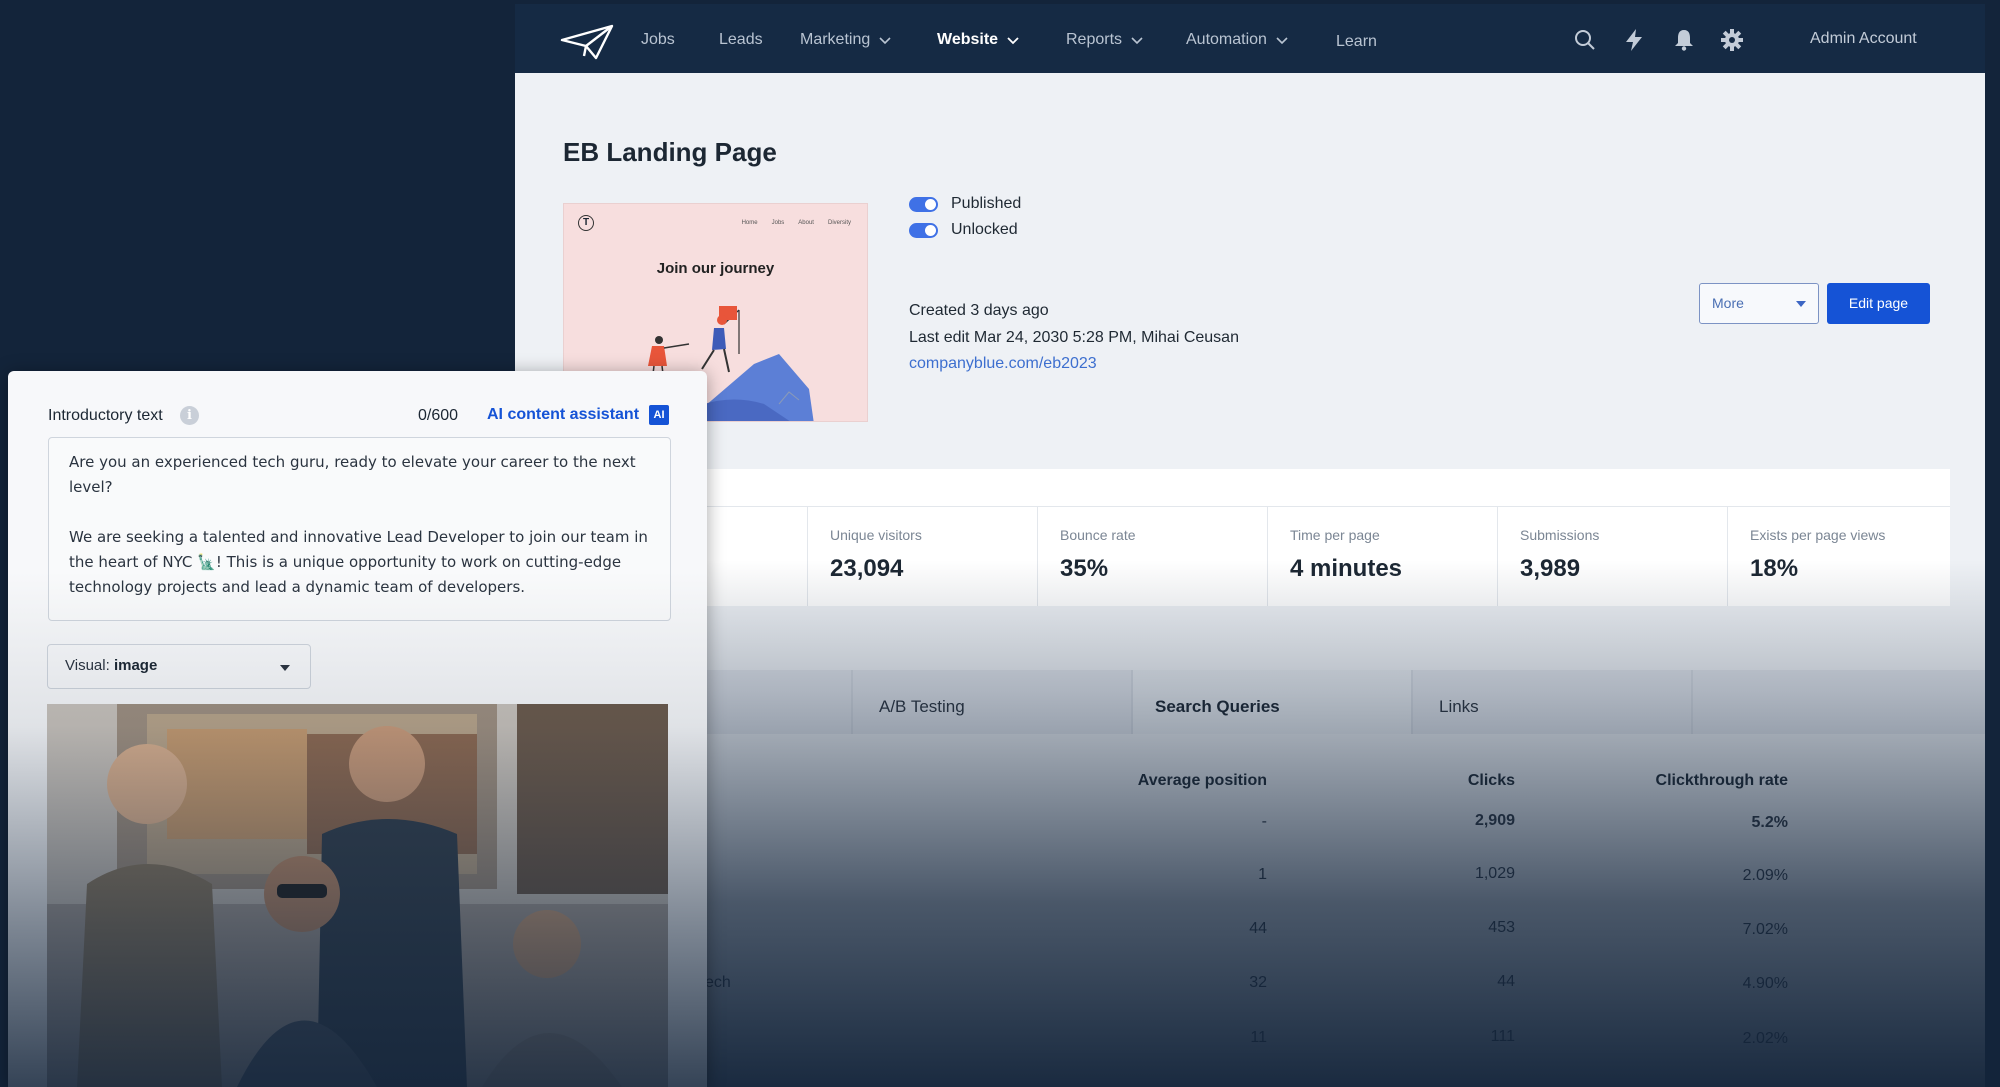  I want to click on nav-leads: Leads, so click(741, 40).